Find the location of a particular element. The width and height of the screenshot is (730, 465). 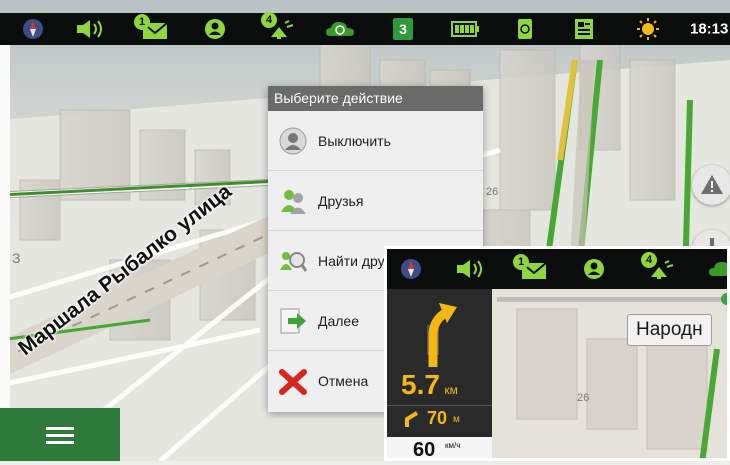

power-icon is located at coordinates (293, 140).